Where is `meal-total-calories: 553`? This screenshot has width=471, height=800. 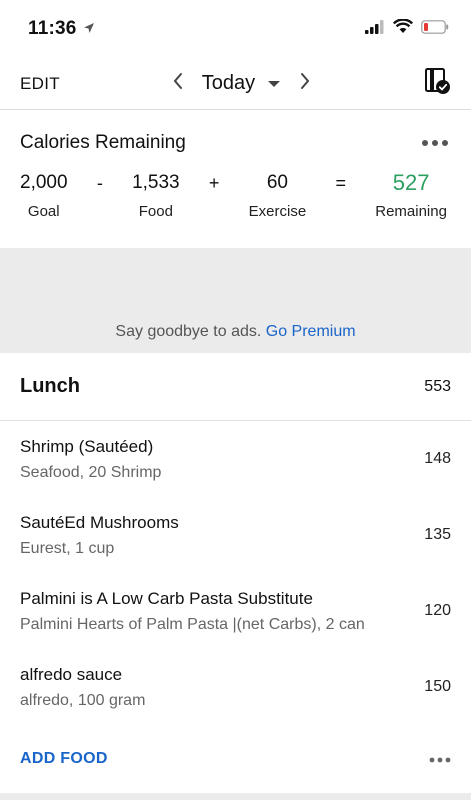 meal-total-calories: 553 is located at coordinates (437, 386).